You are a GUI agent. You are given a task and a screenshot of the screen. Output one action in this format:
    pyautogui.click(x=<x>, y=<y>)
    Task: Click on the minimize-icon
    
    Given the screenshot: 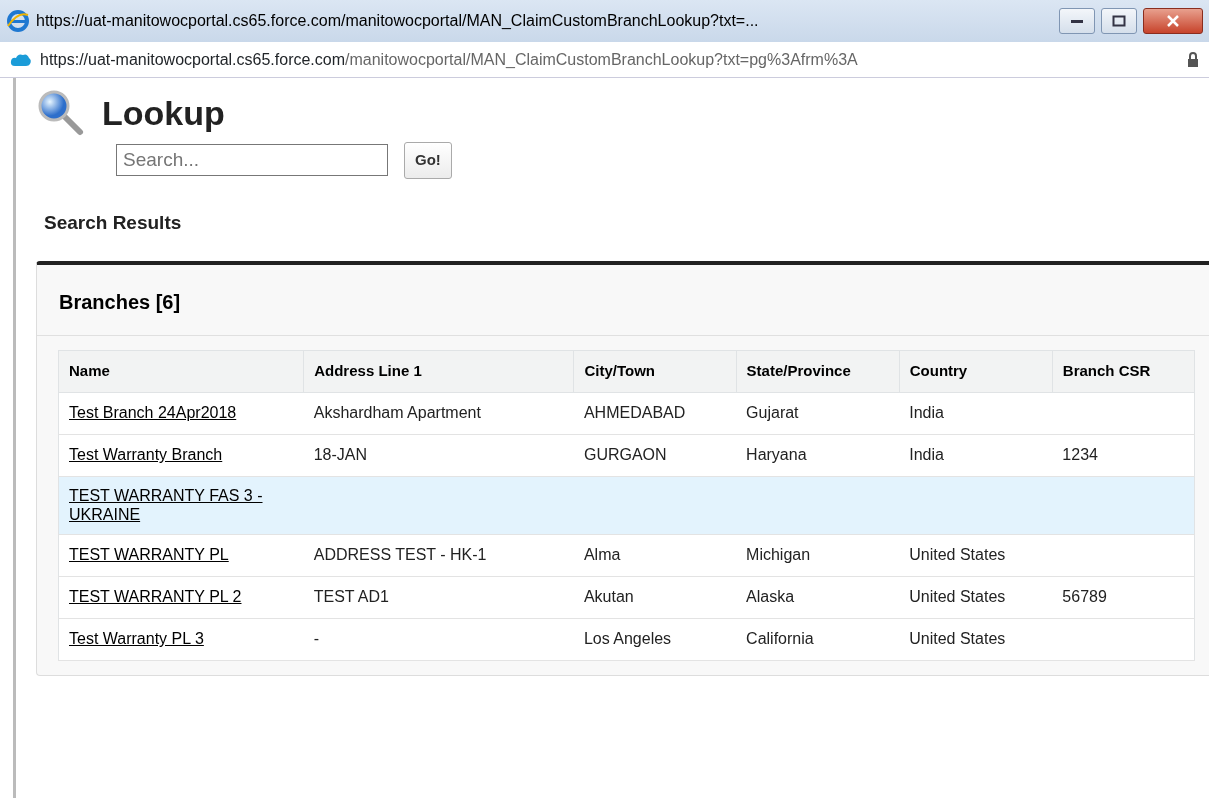 What is the action you would take?
    pyautogui.click(x=1077, y=21)
    